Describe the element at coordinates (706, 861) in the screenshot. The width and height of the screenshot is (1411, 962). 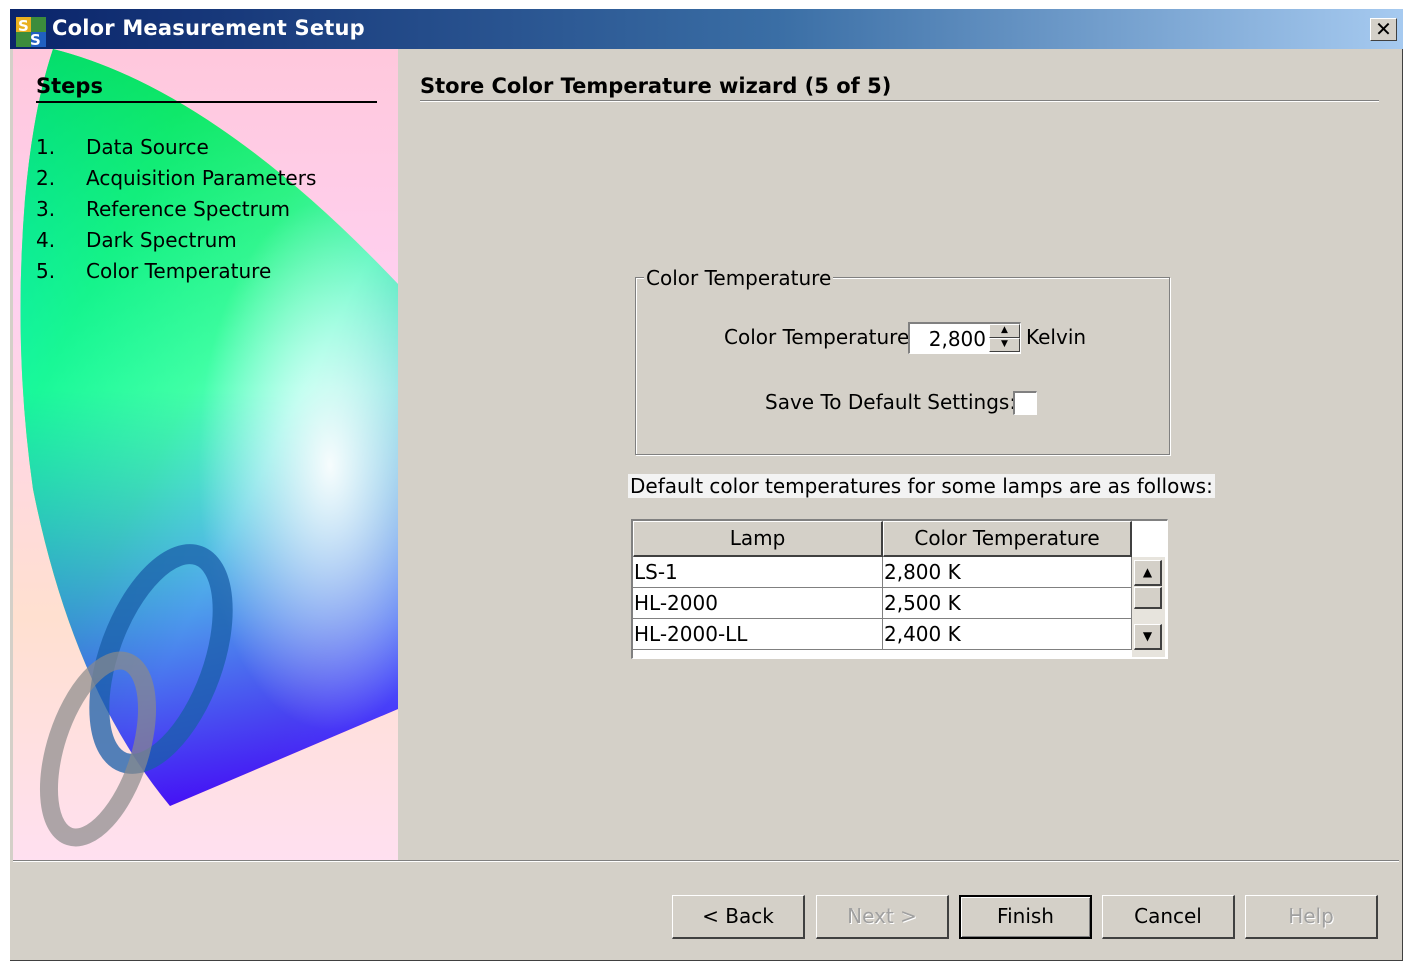
I see `footer-divider` at that location.